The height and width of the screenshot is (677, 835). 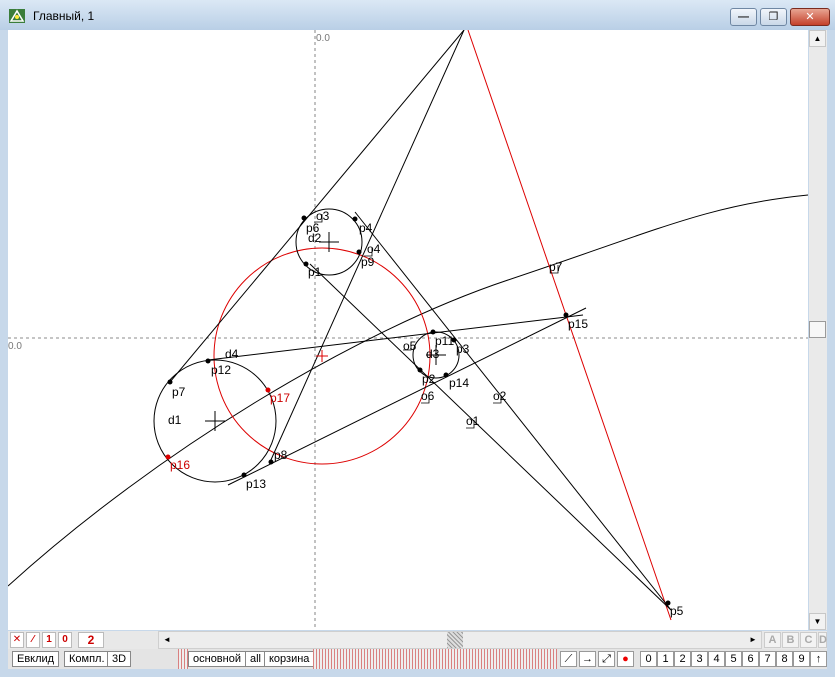 I want to click on digit-7-button: 7, so click(x=767, y=659).